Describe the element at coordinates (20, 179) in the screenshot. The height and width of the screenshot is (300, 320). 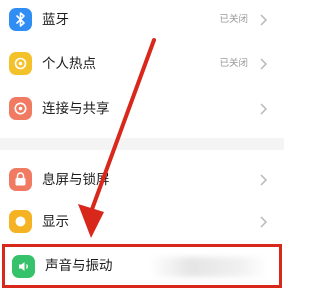
I see `lock-icon` at that location.